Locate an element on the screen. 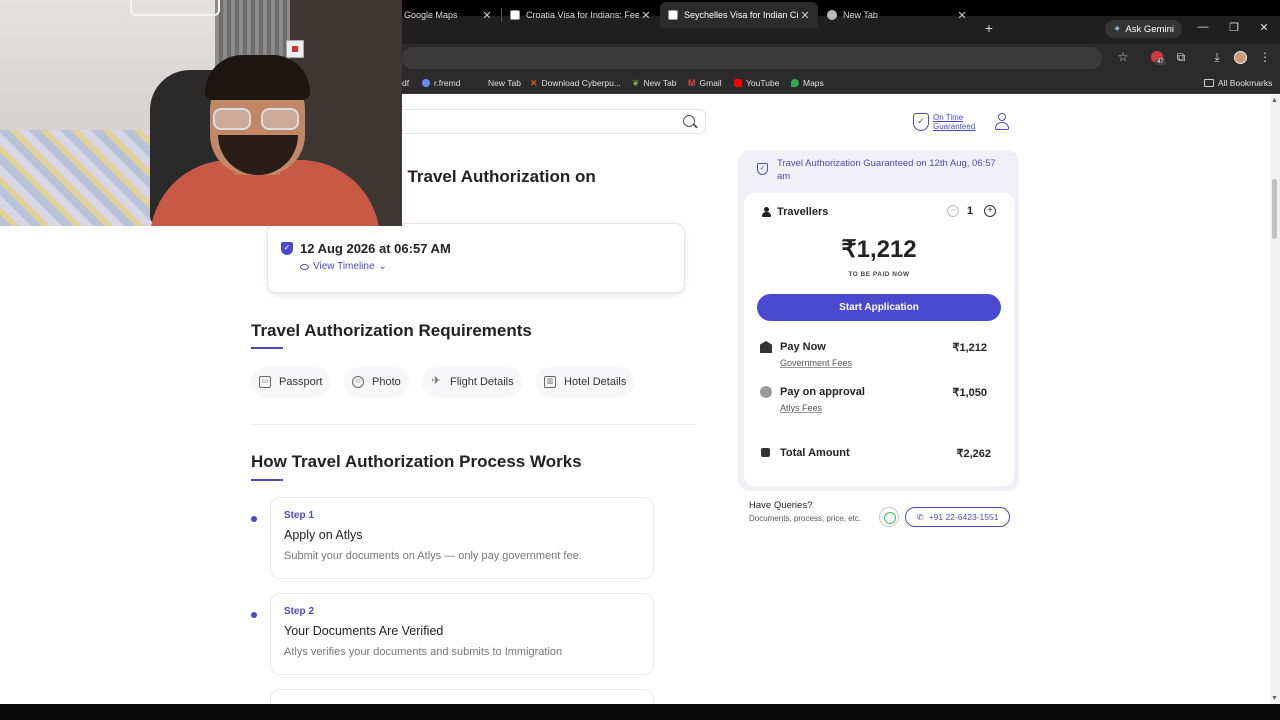  address-bar is located at coordinates (752, 58).